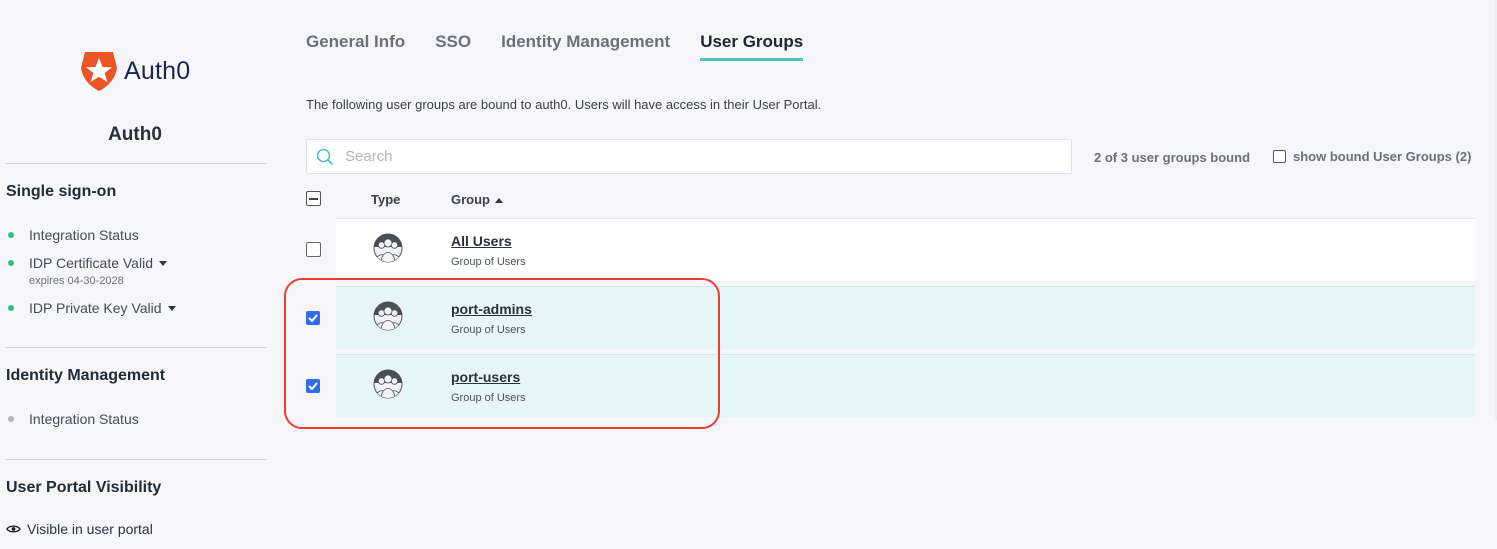  I want to click on table-row: All Users Group of Users, so click(905, 249).